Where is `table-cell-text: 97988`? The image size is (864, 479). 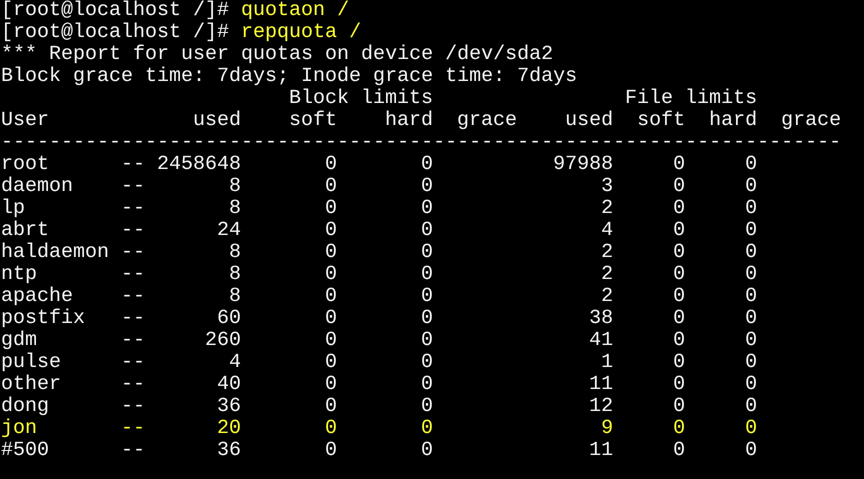
table-cell-text: 97988 is located at coordinates (583, 165).